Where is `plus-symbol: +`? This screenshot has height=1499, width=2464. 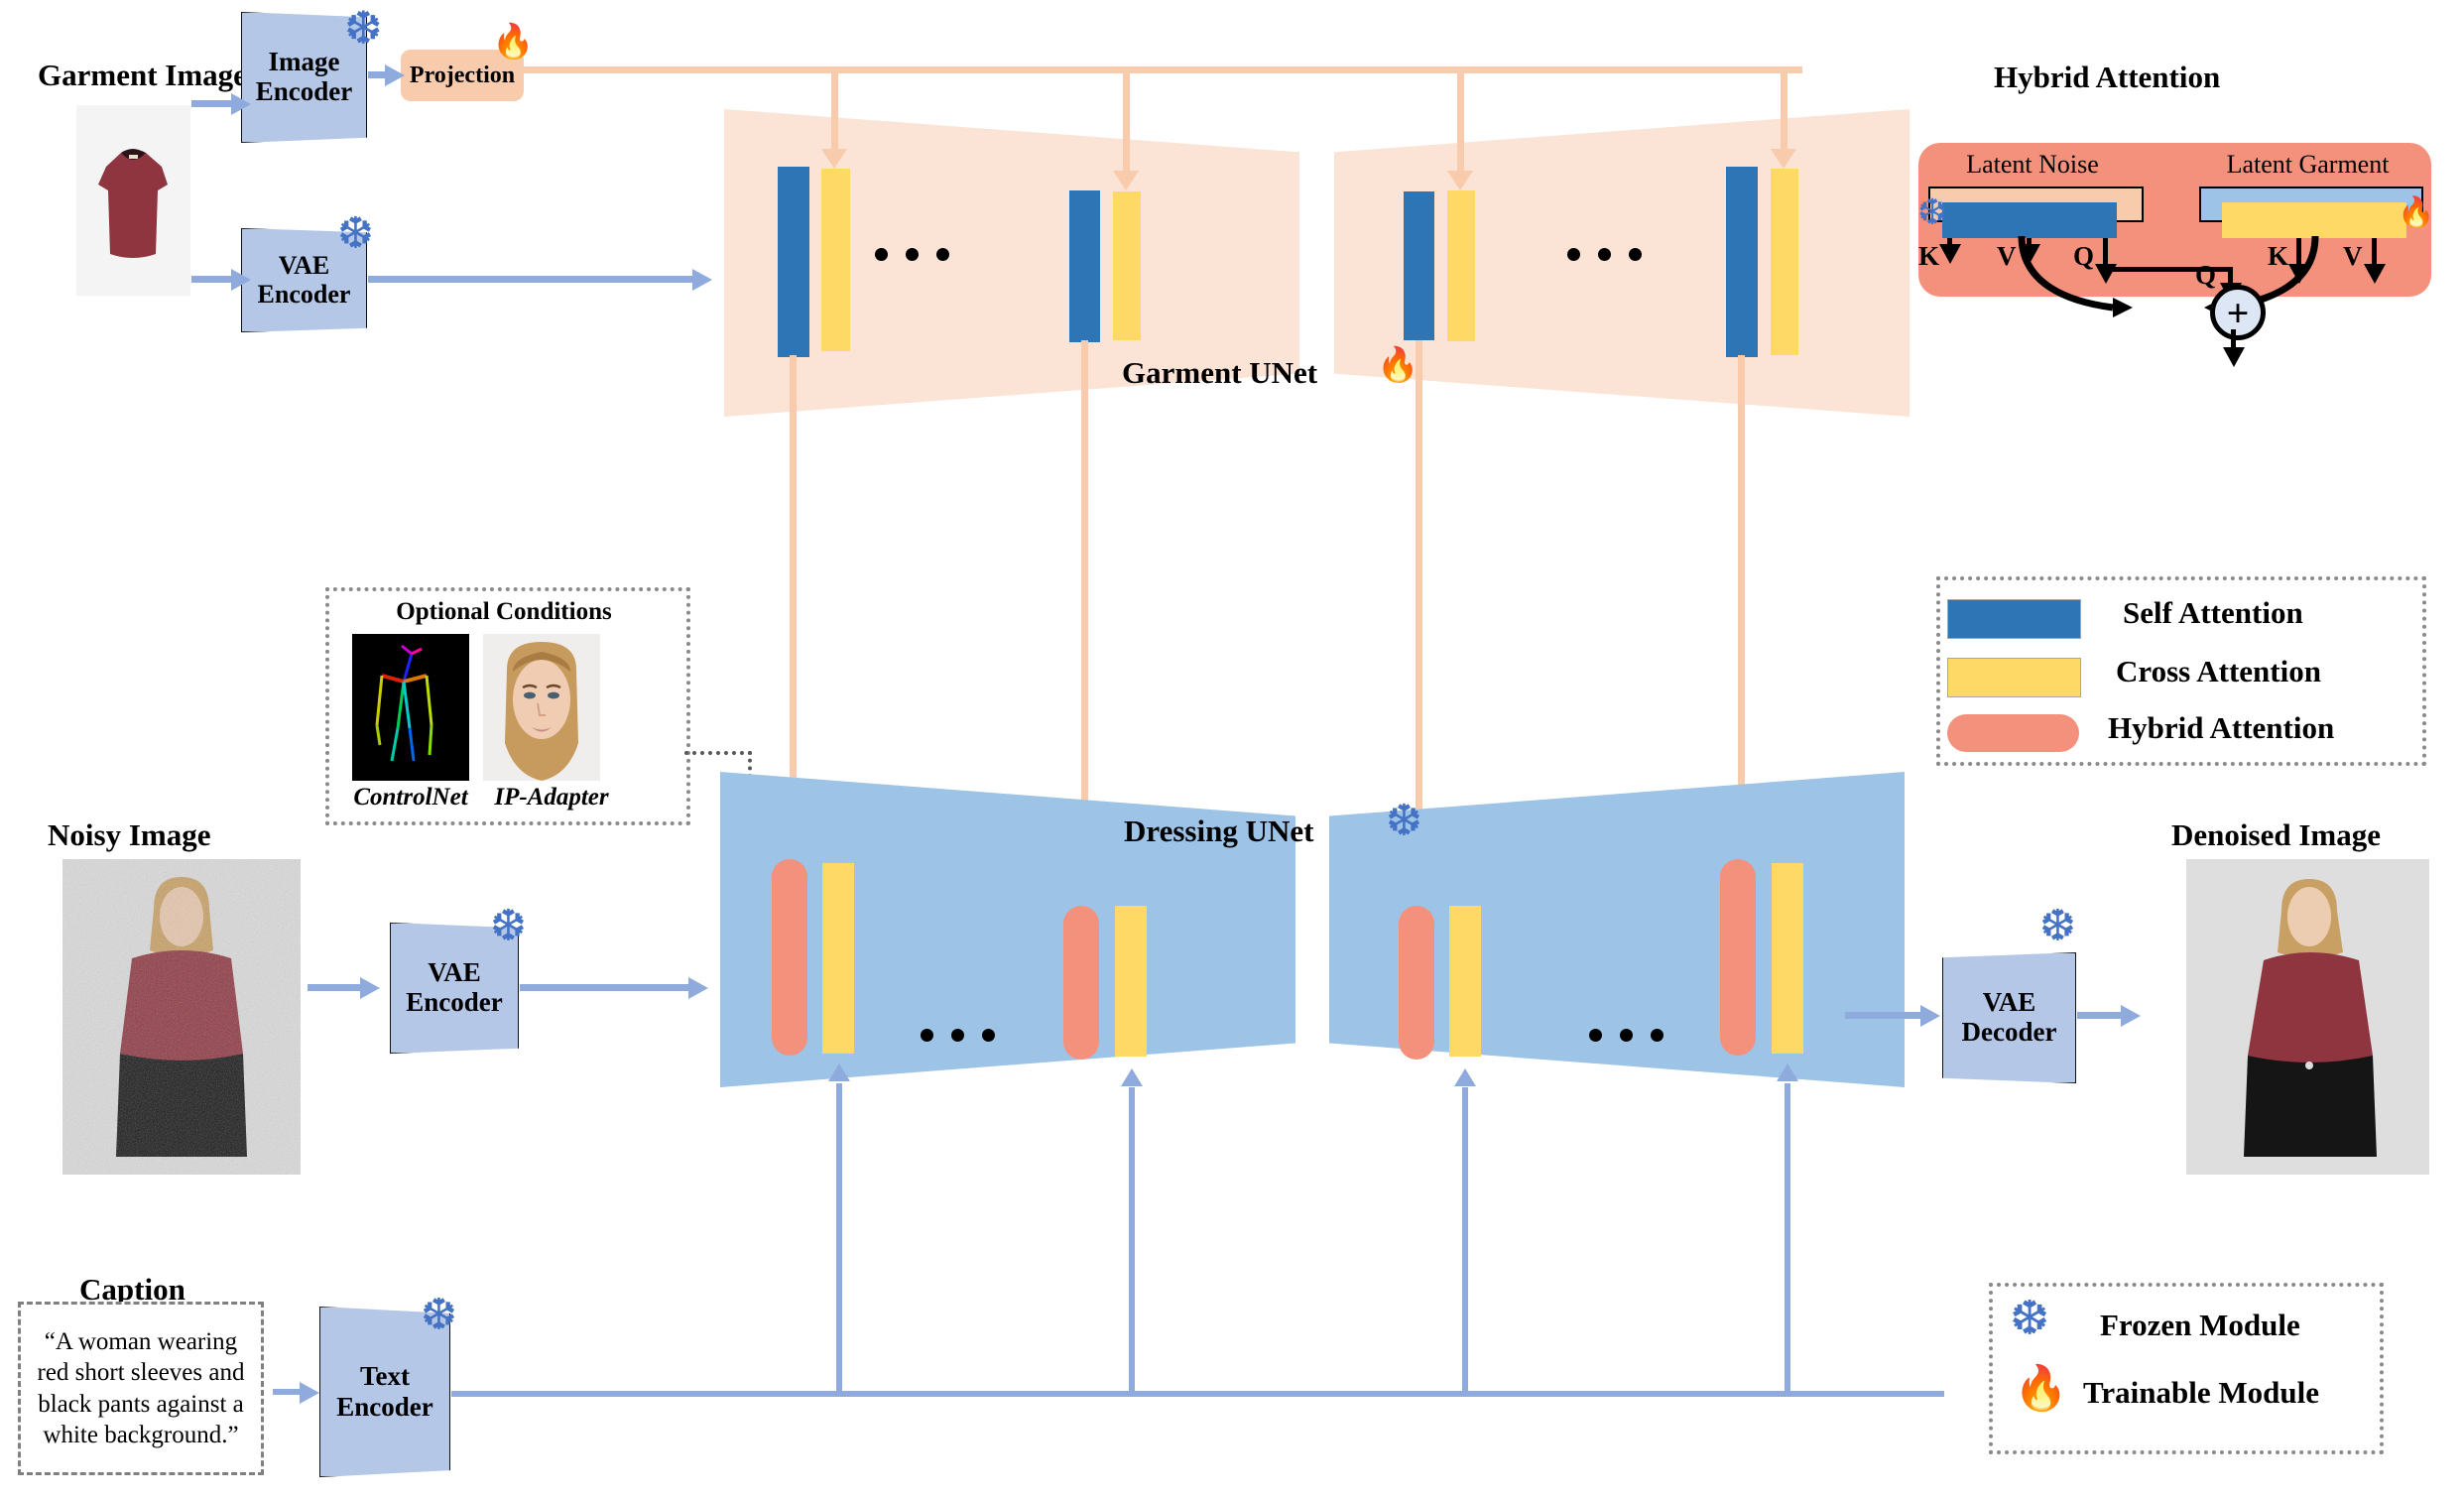 plus-symbol: + is located at coordinates (2238, 313).